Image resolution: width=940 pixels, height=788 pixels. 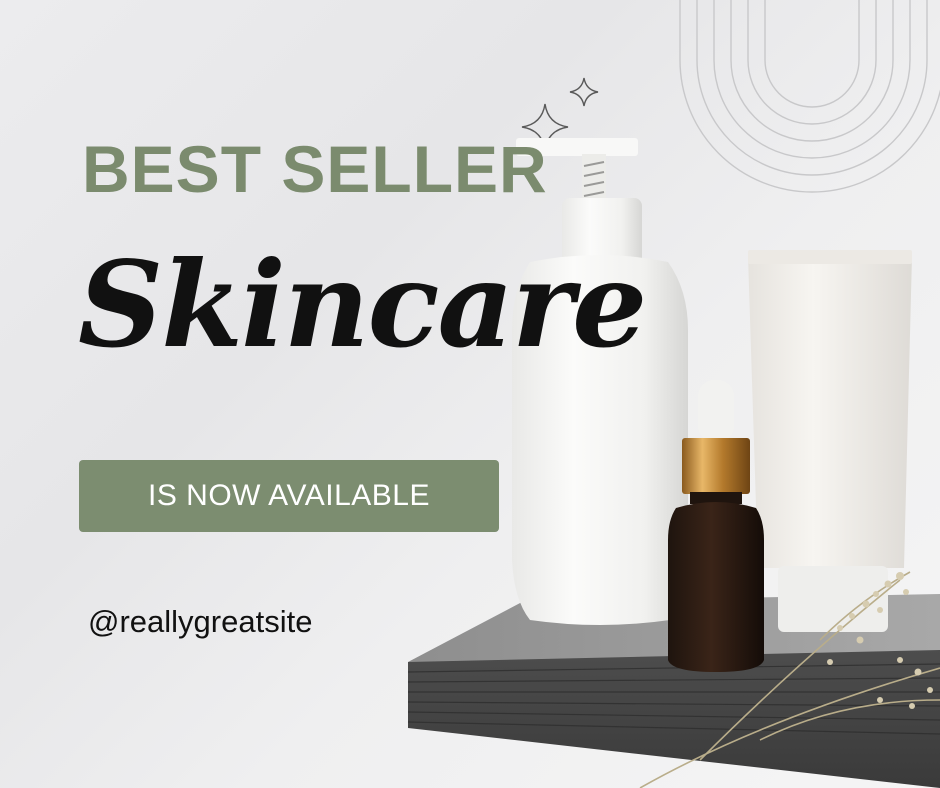 I want to click on cream-tube, so click(x=830, y=441).